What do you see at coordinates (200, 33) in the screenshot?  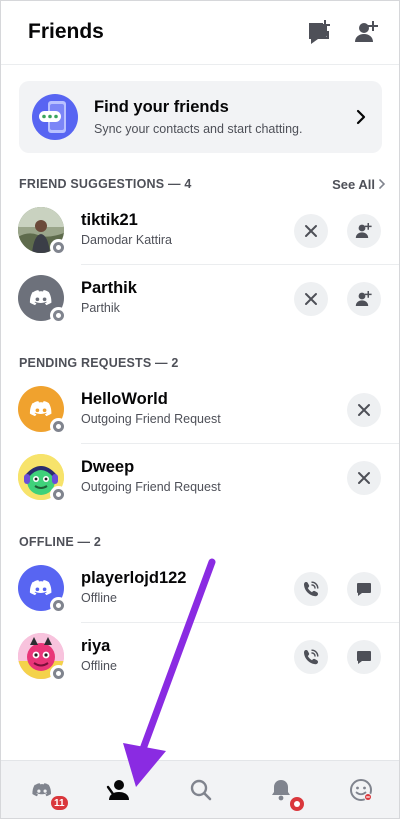 I see `top-bar: Friends` at bounding box center [200, 33].